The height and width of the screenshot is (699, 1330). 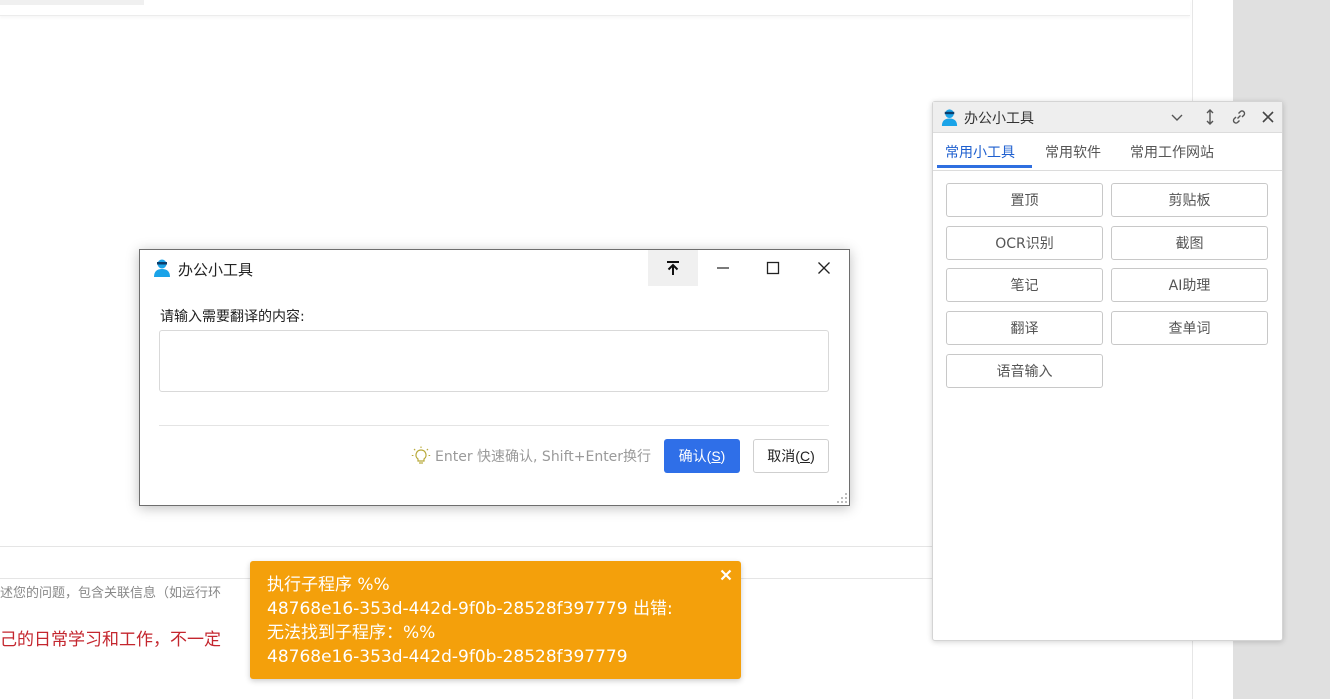 What do you see at coordinates (216, 270) in the screenshot?
I see `dialog-title: 办公小工具` at bounding box center [216, 270].